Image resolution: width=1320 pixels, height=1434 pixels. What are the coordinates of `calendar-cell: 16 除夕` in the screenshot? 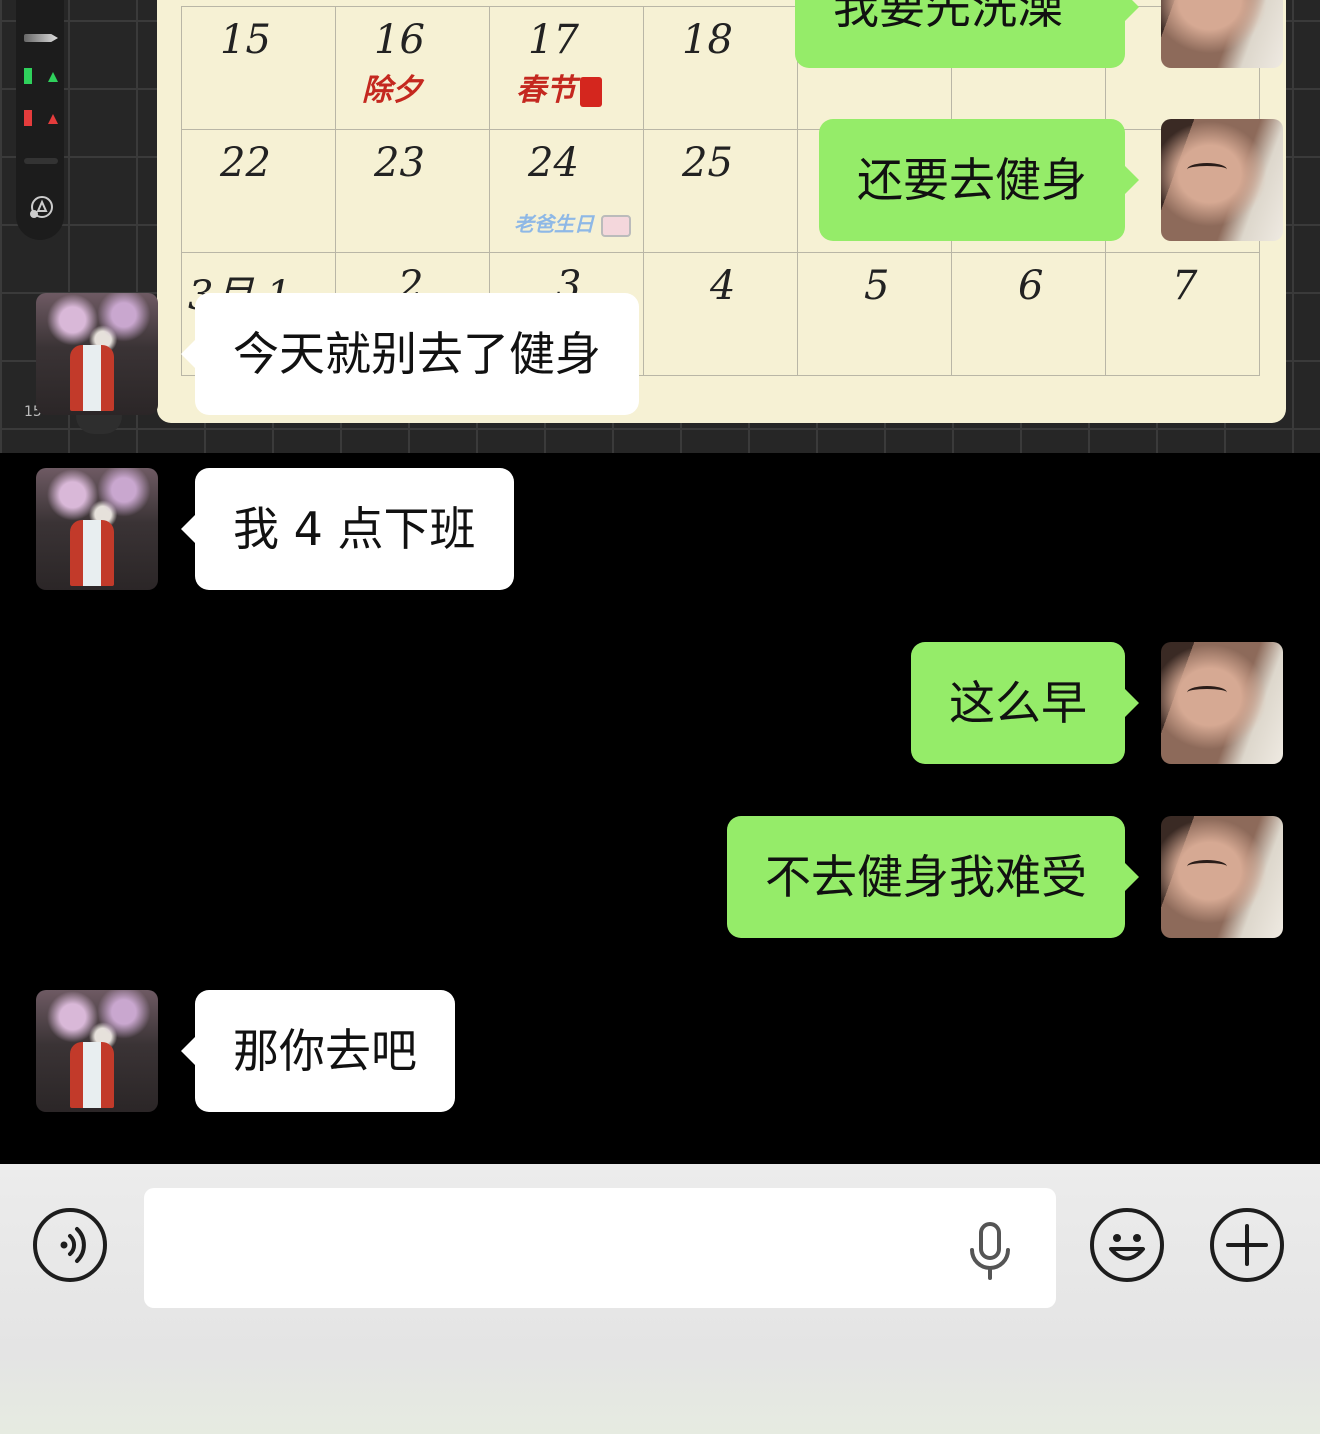 It's located at (413, 68).